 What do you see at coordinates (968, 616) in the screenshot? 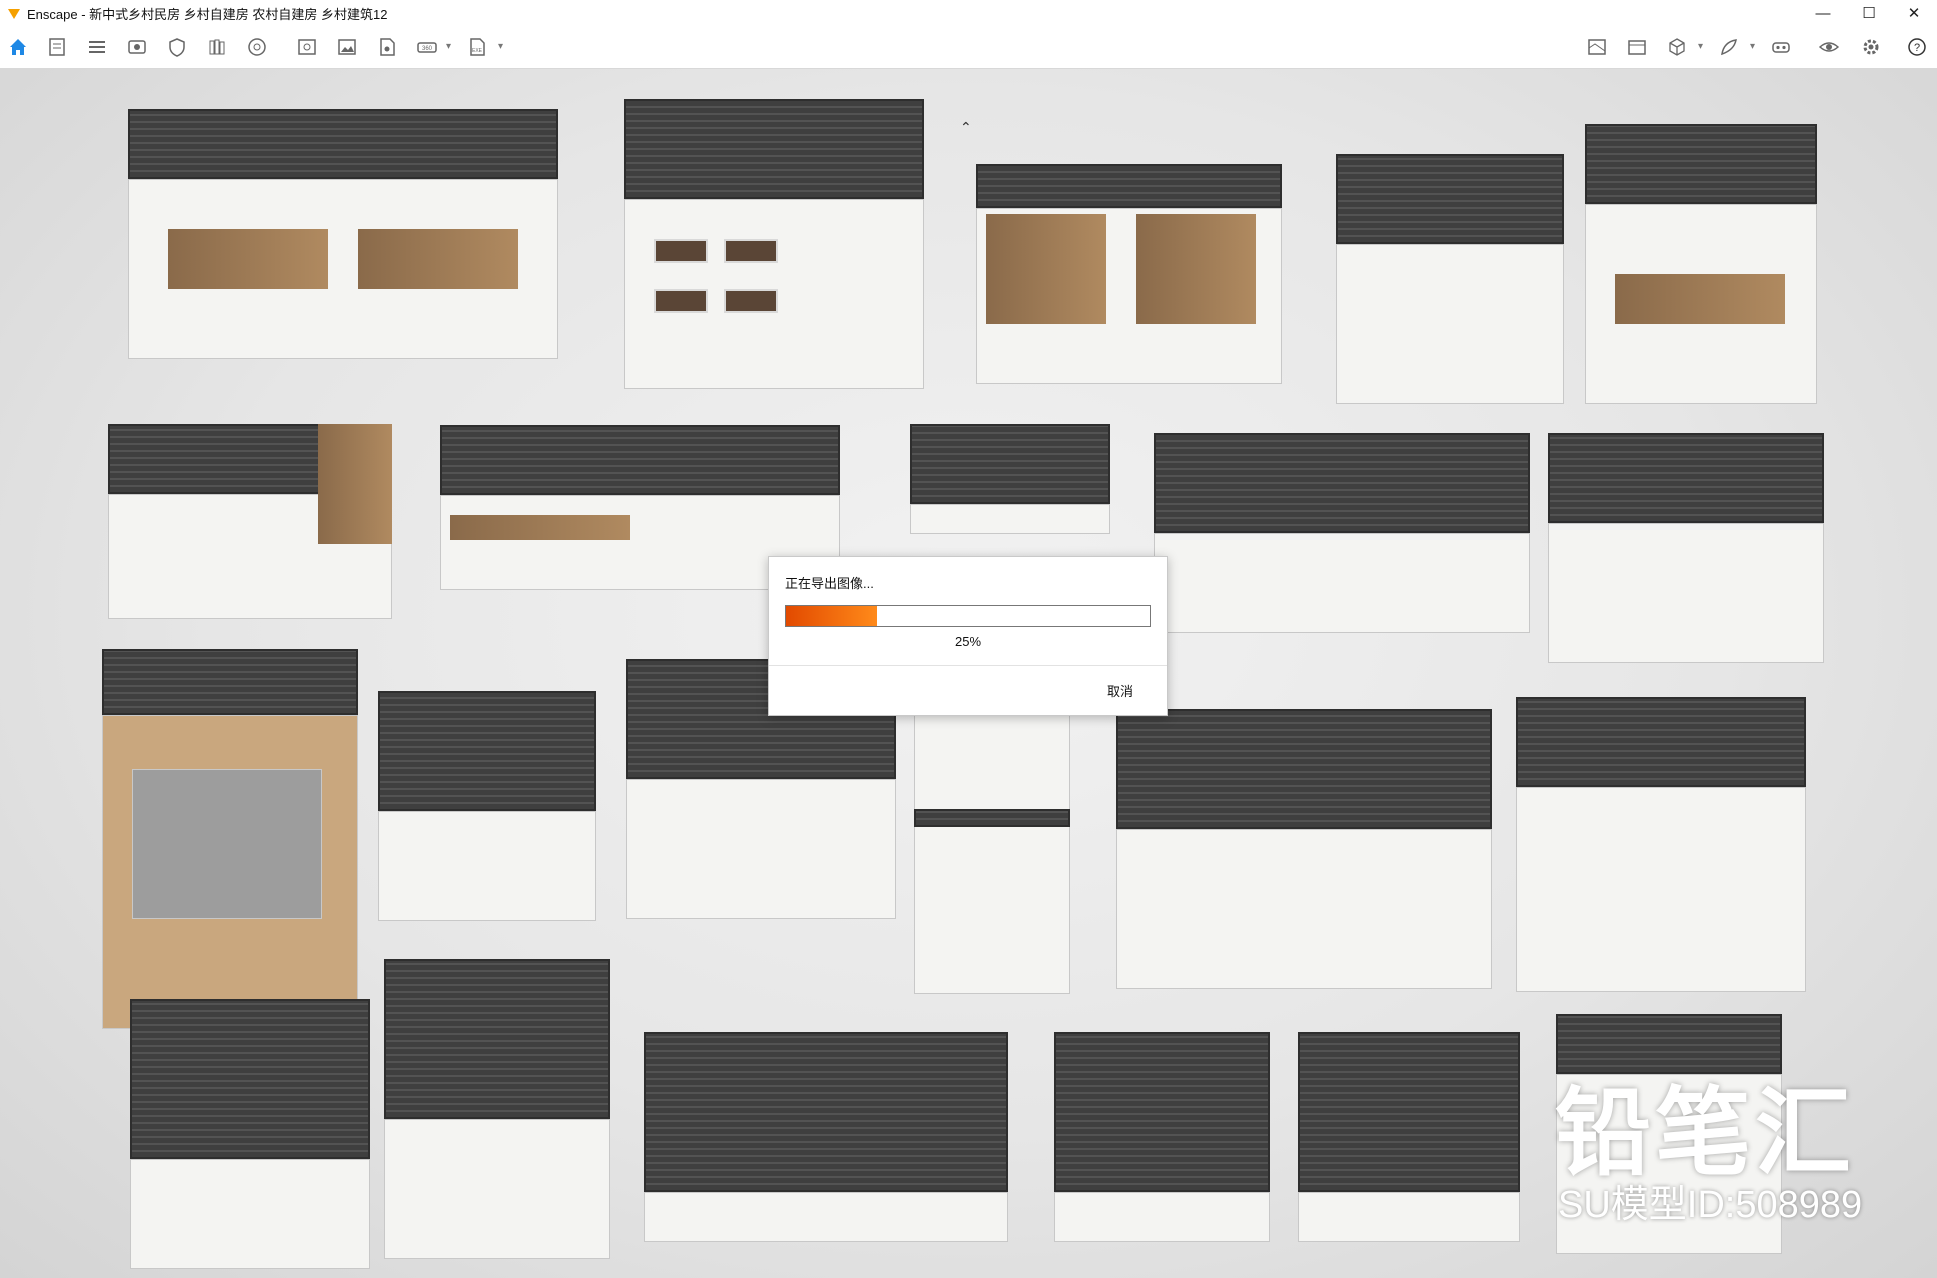
I see `progress-bar` at bounding box center [968, 616].